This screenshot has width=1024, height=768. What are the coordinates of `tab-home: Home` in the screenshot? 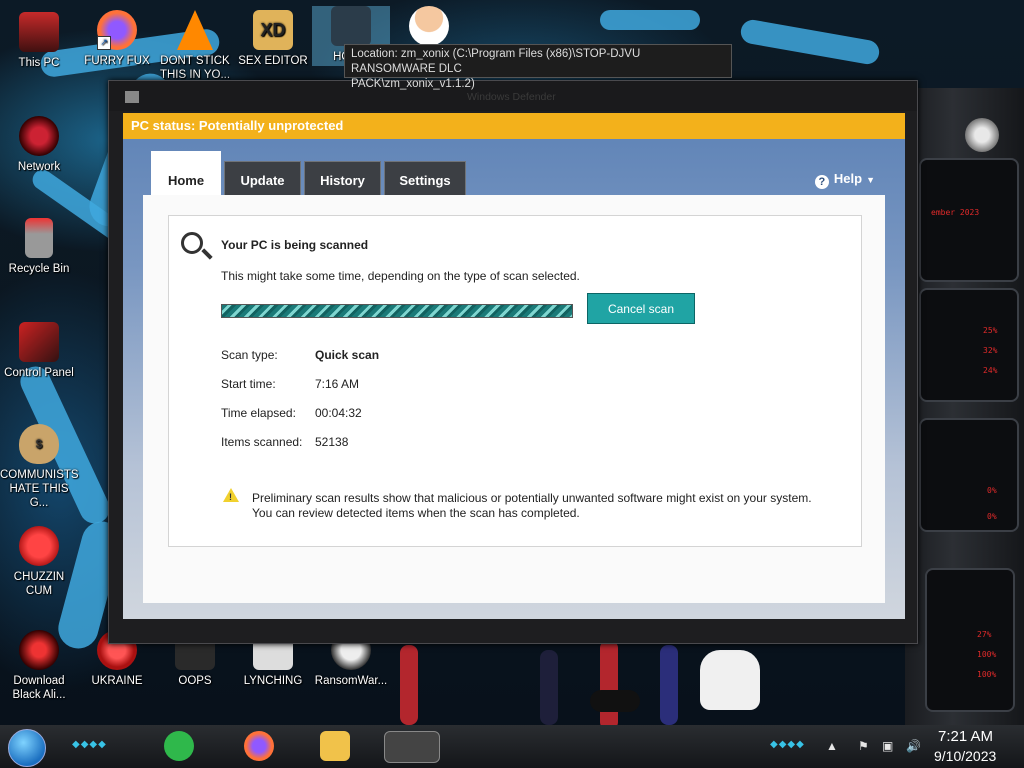 It's located at (186, 174).